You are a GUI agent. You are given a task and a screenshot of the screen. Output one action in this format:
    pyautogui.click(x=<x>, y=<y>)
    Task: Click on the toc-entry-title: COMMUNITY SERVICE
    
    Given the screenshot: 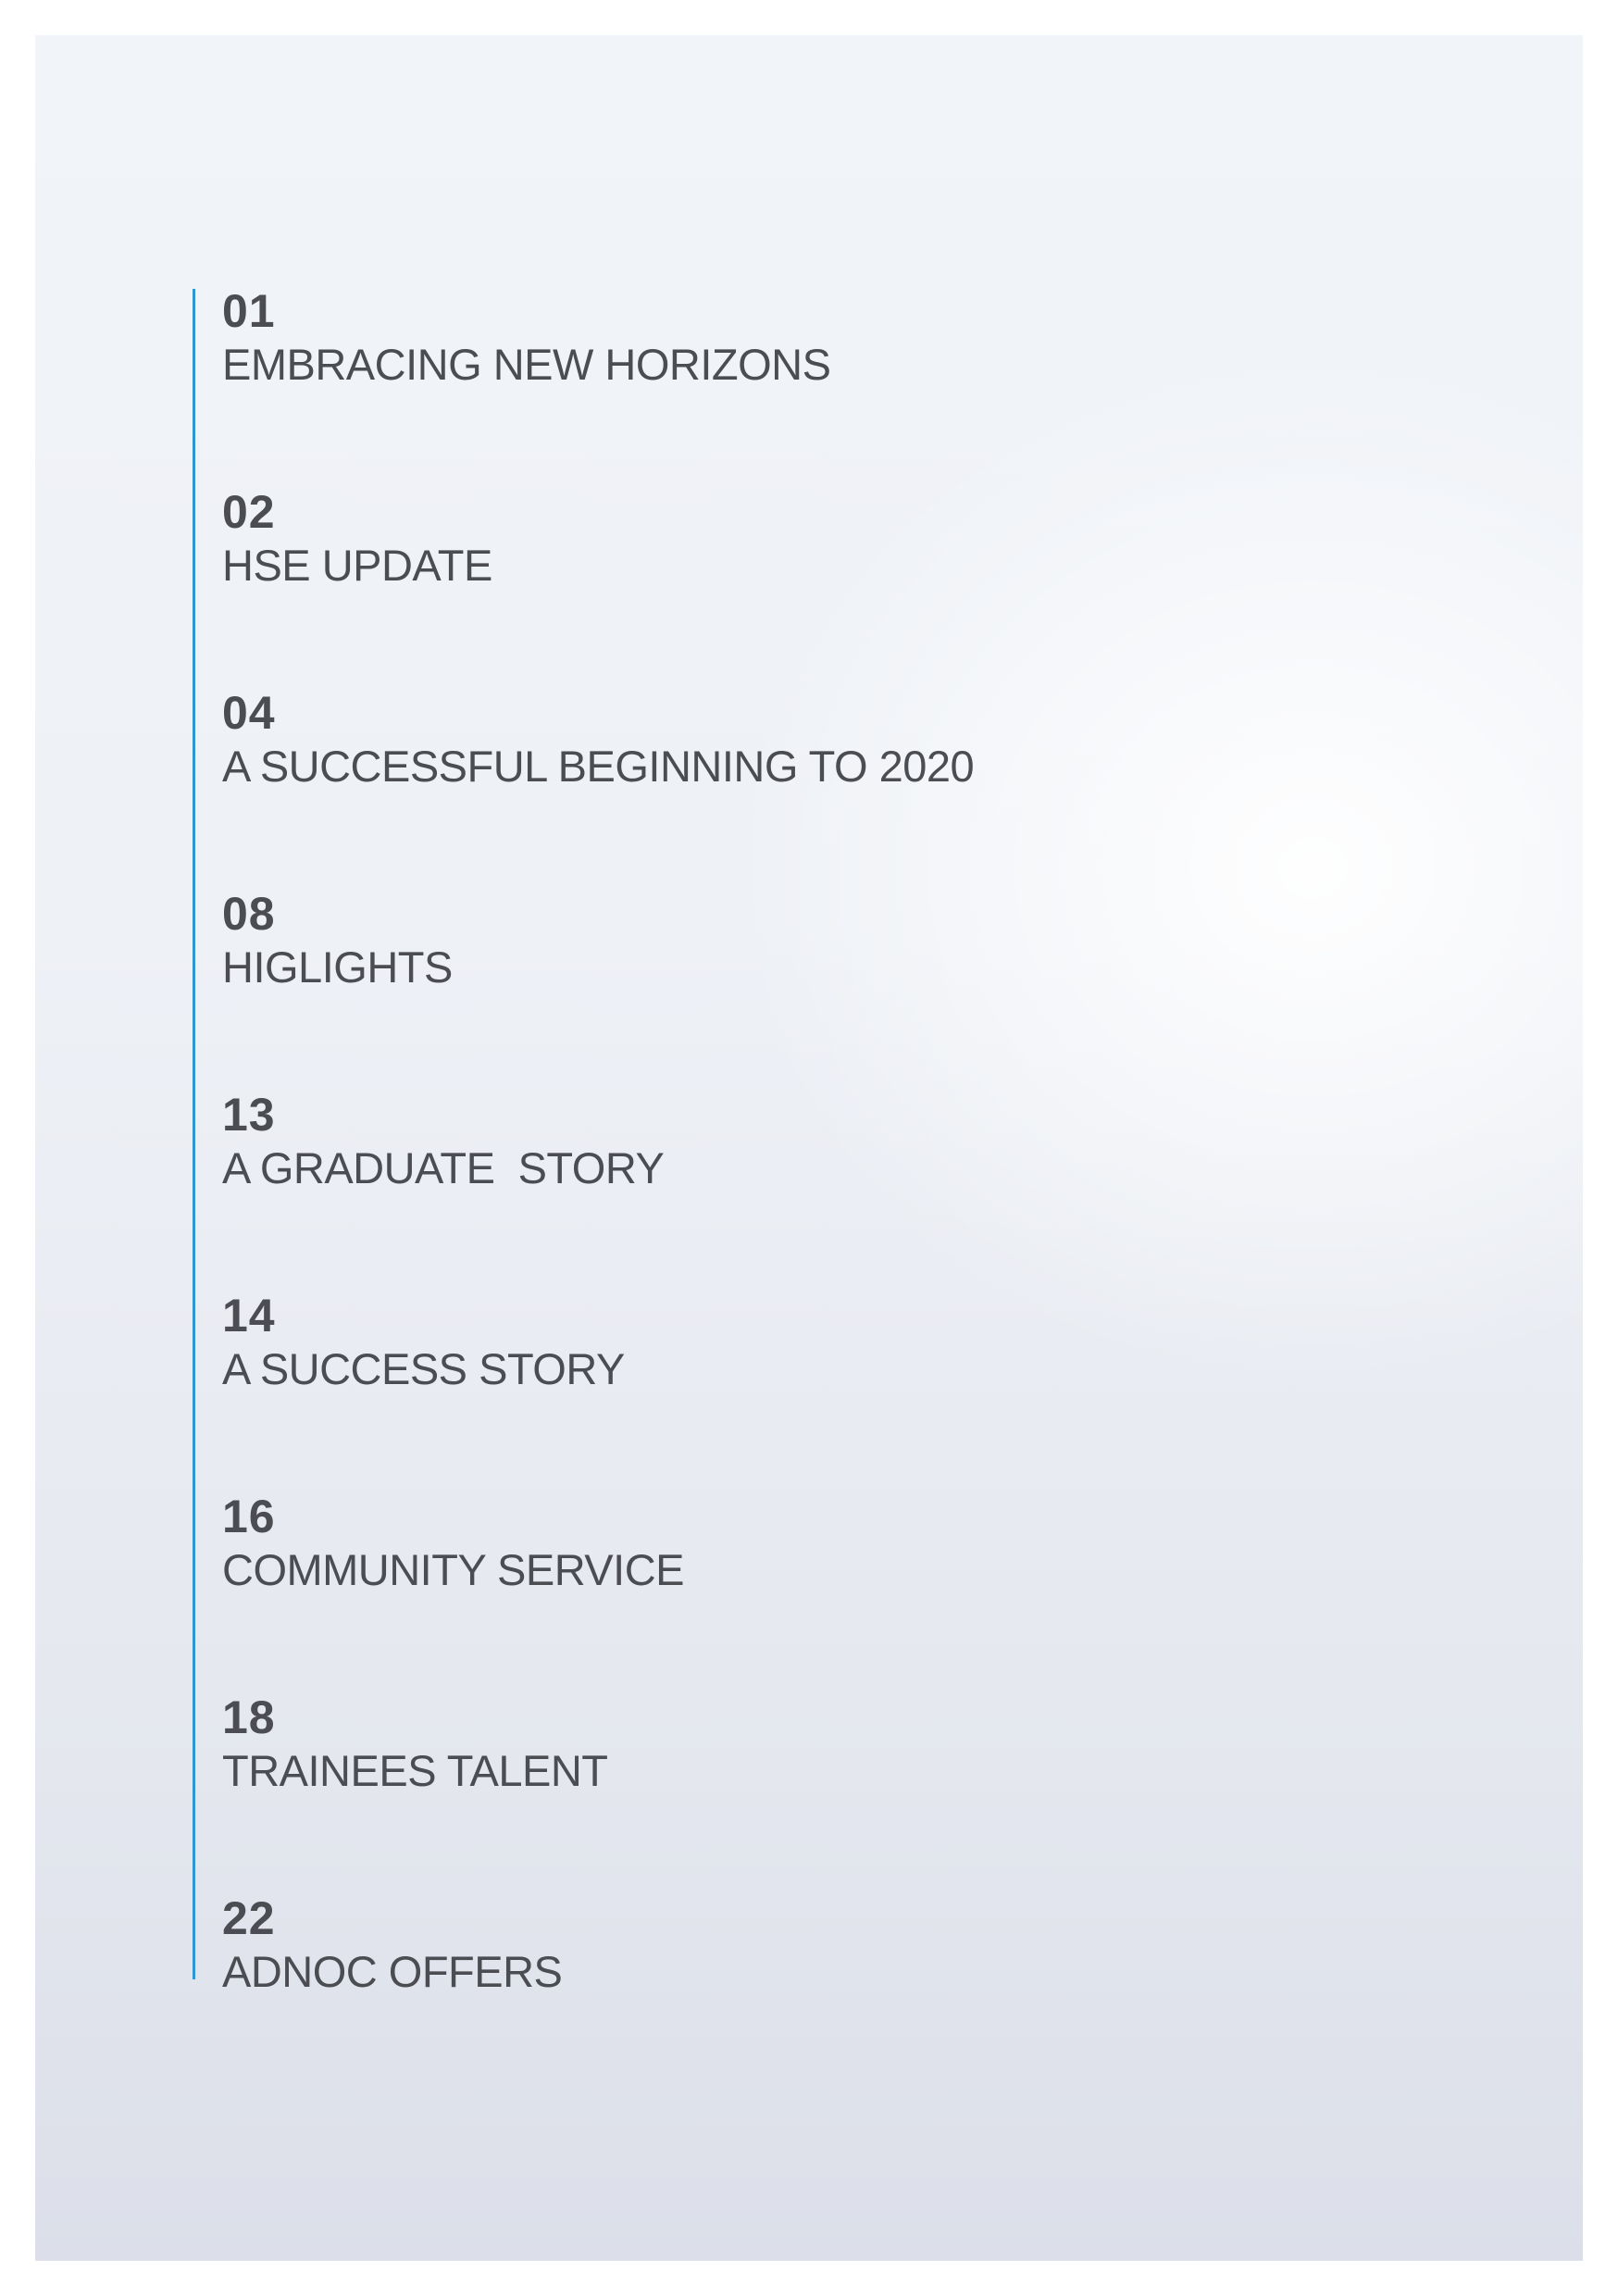 What is the action you would take?
    pyautogui.click(x=453, y=1569)
    